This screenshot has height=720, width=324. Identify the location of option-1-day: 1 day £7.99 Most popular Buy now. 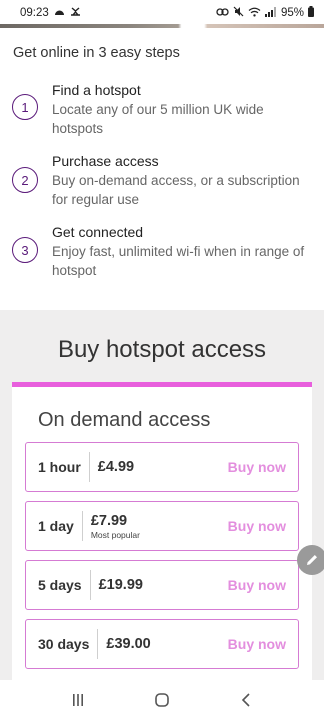
(162, 526).